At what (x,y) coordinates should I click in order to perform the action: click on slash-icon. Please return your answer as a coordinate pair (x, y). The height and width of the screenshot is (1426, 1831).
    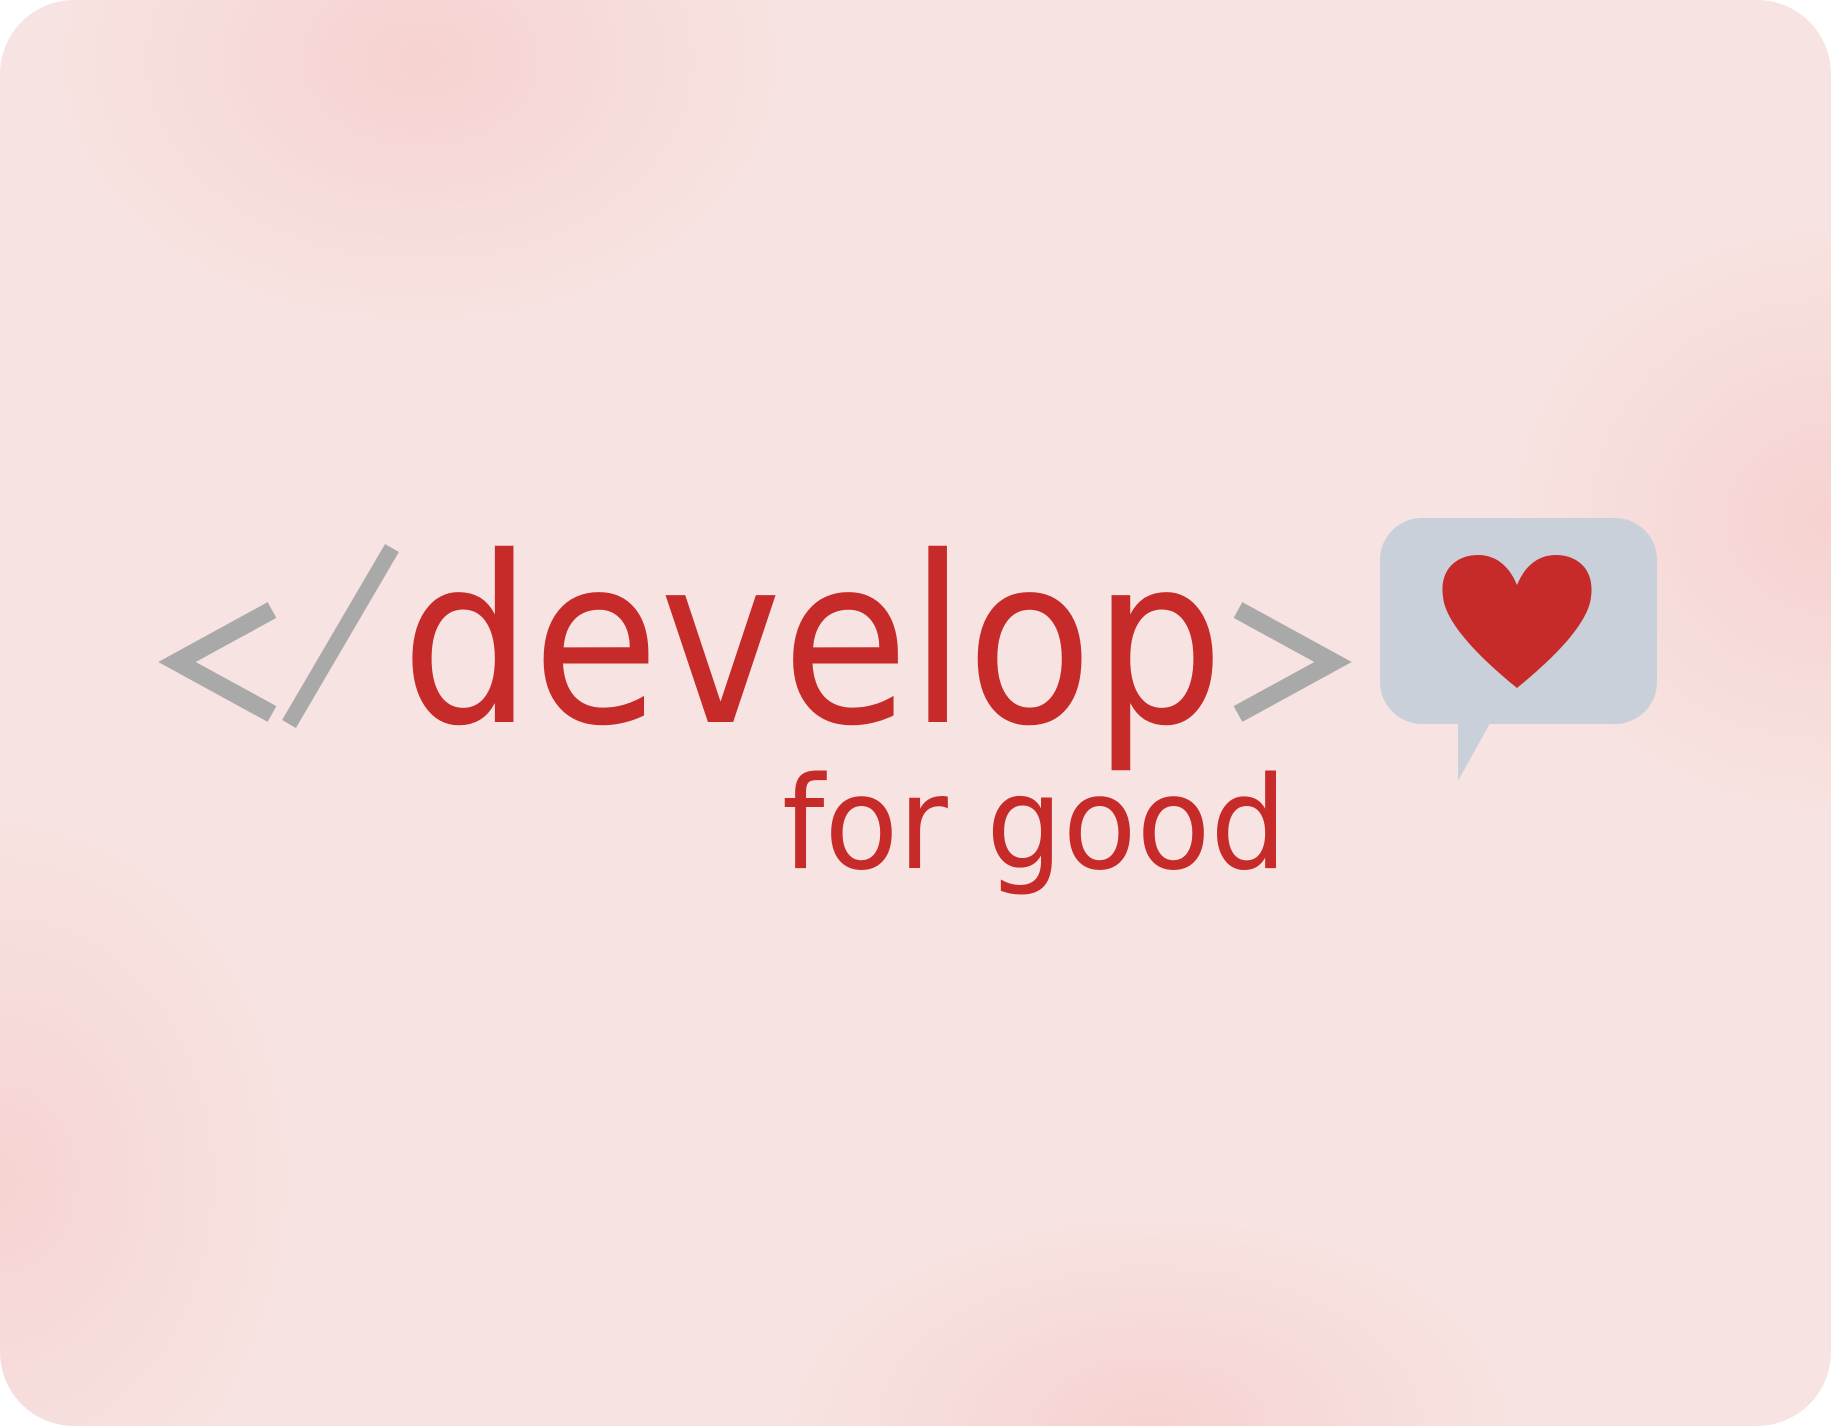
    Looking at the image, I should click on (340, 636).